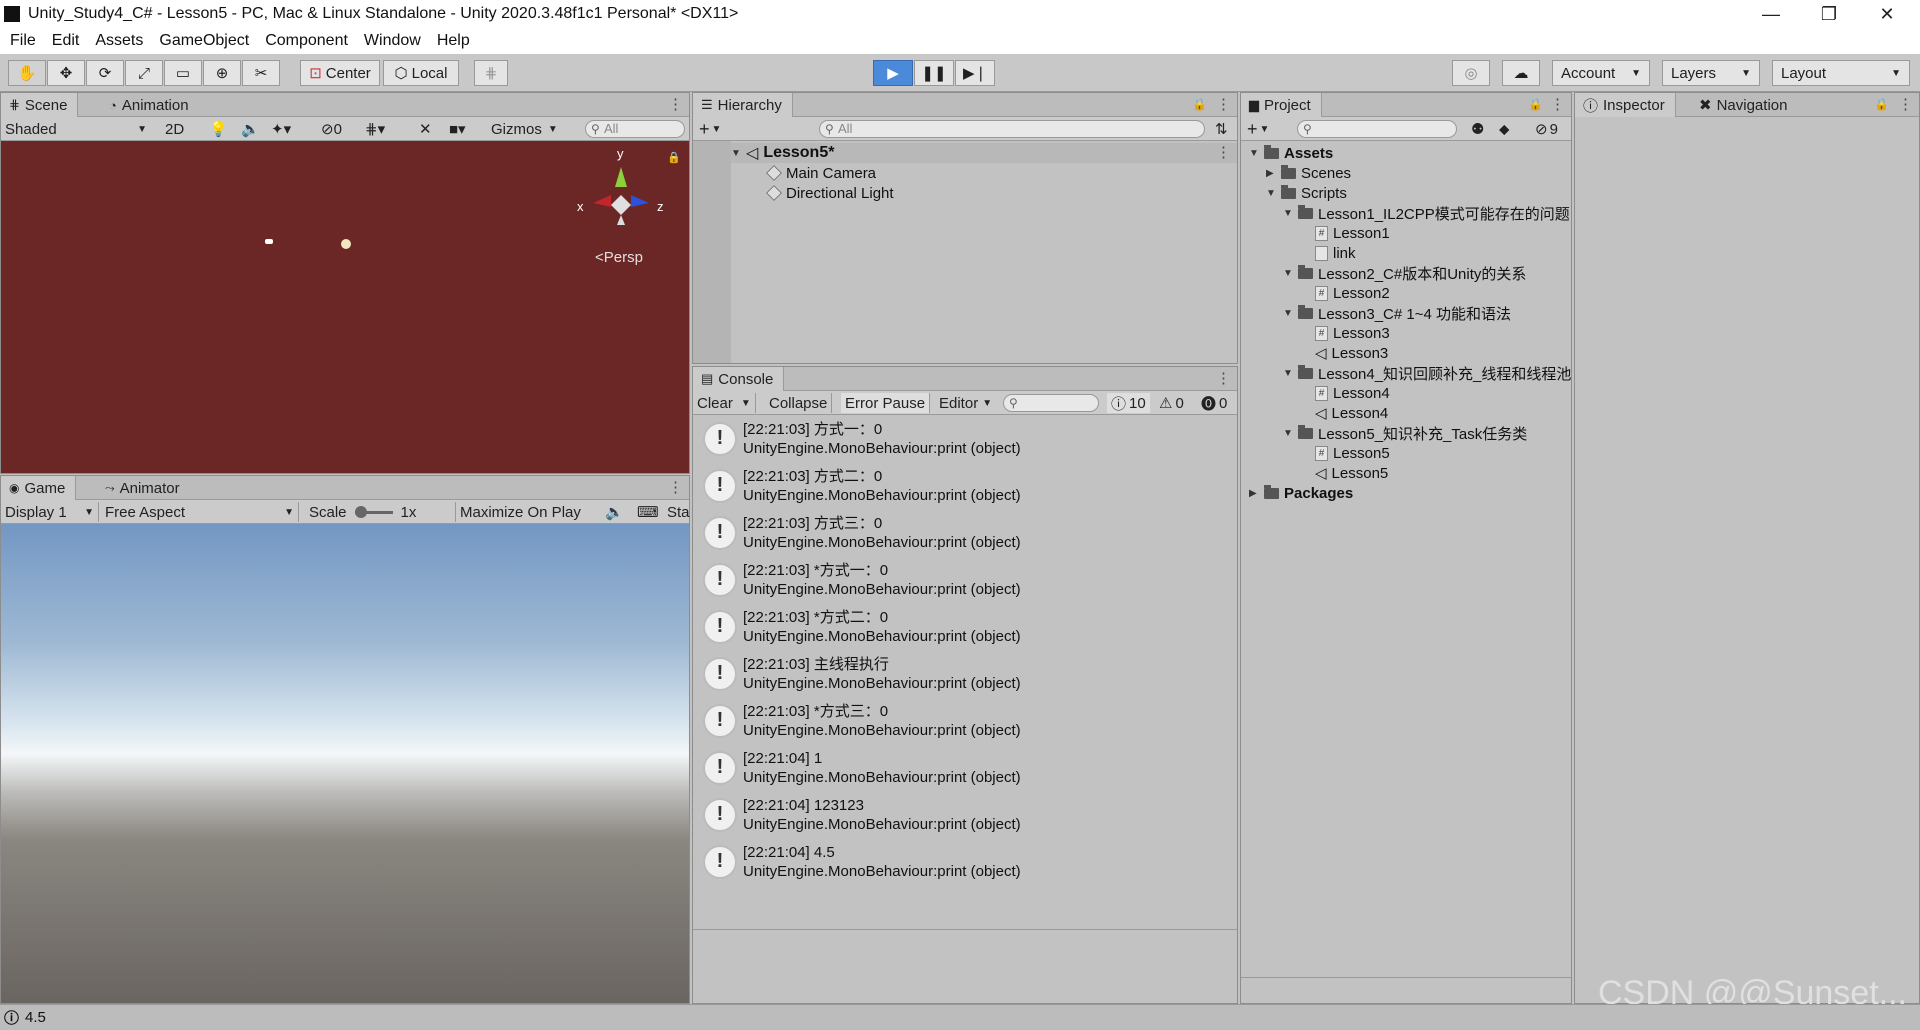 The width and height of the screenshot is (1920, 1030). I want to click on menu-assets: Assets, so click(119, 41).